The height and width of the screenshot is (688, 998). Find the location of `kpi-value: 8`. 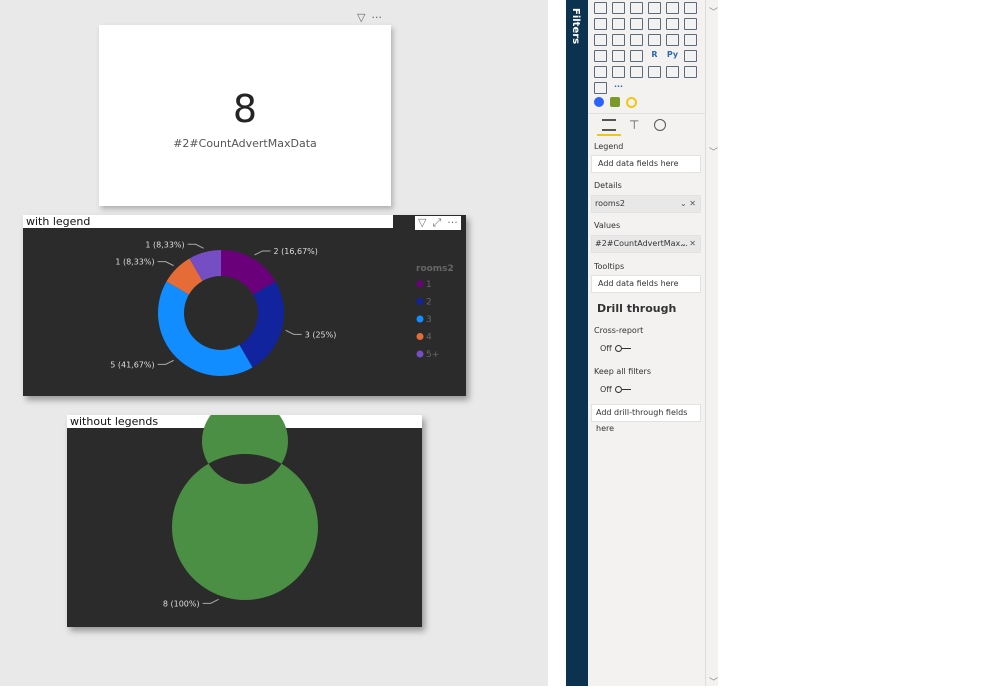

kpi-value: 8 is located at coordinates (245, 109).